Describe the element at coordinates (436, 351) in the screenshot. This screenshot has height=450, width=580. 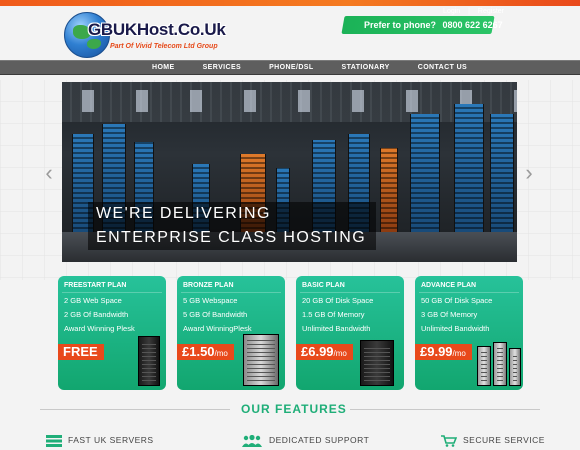
I see `plan-price: £9.99` at that location.